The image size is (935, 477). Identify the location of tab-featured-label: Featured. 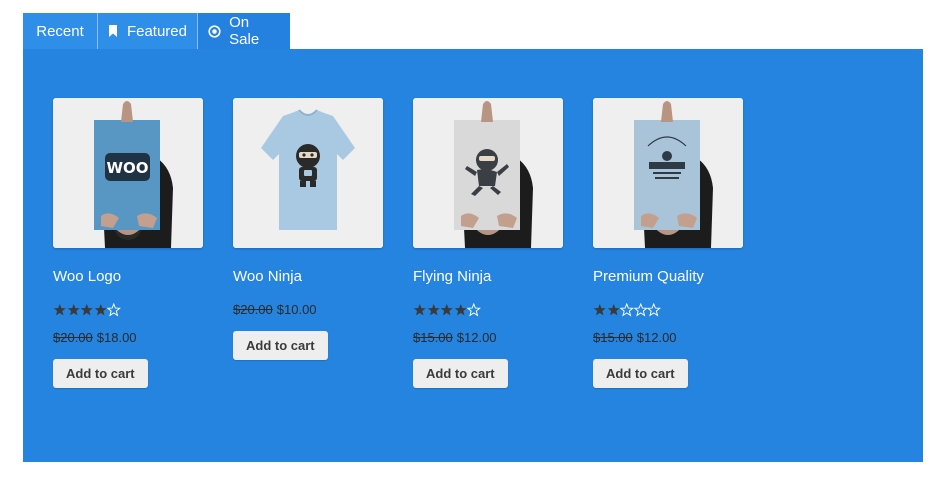
(156, 31).